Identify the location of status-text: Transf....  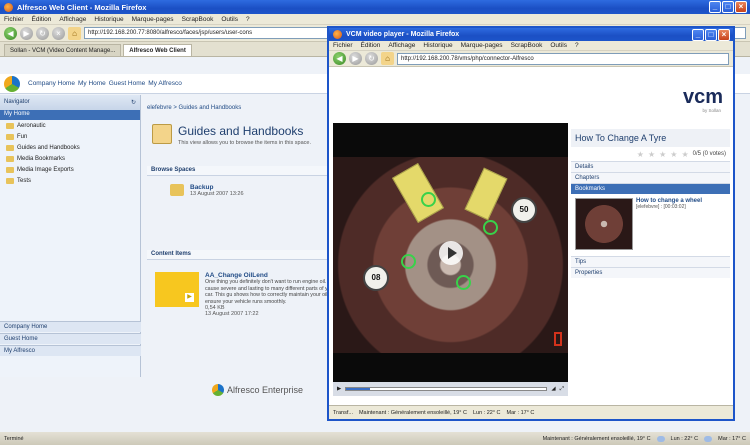
(343, 412).